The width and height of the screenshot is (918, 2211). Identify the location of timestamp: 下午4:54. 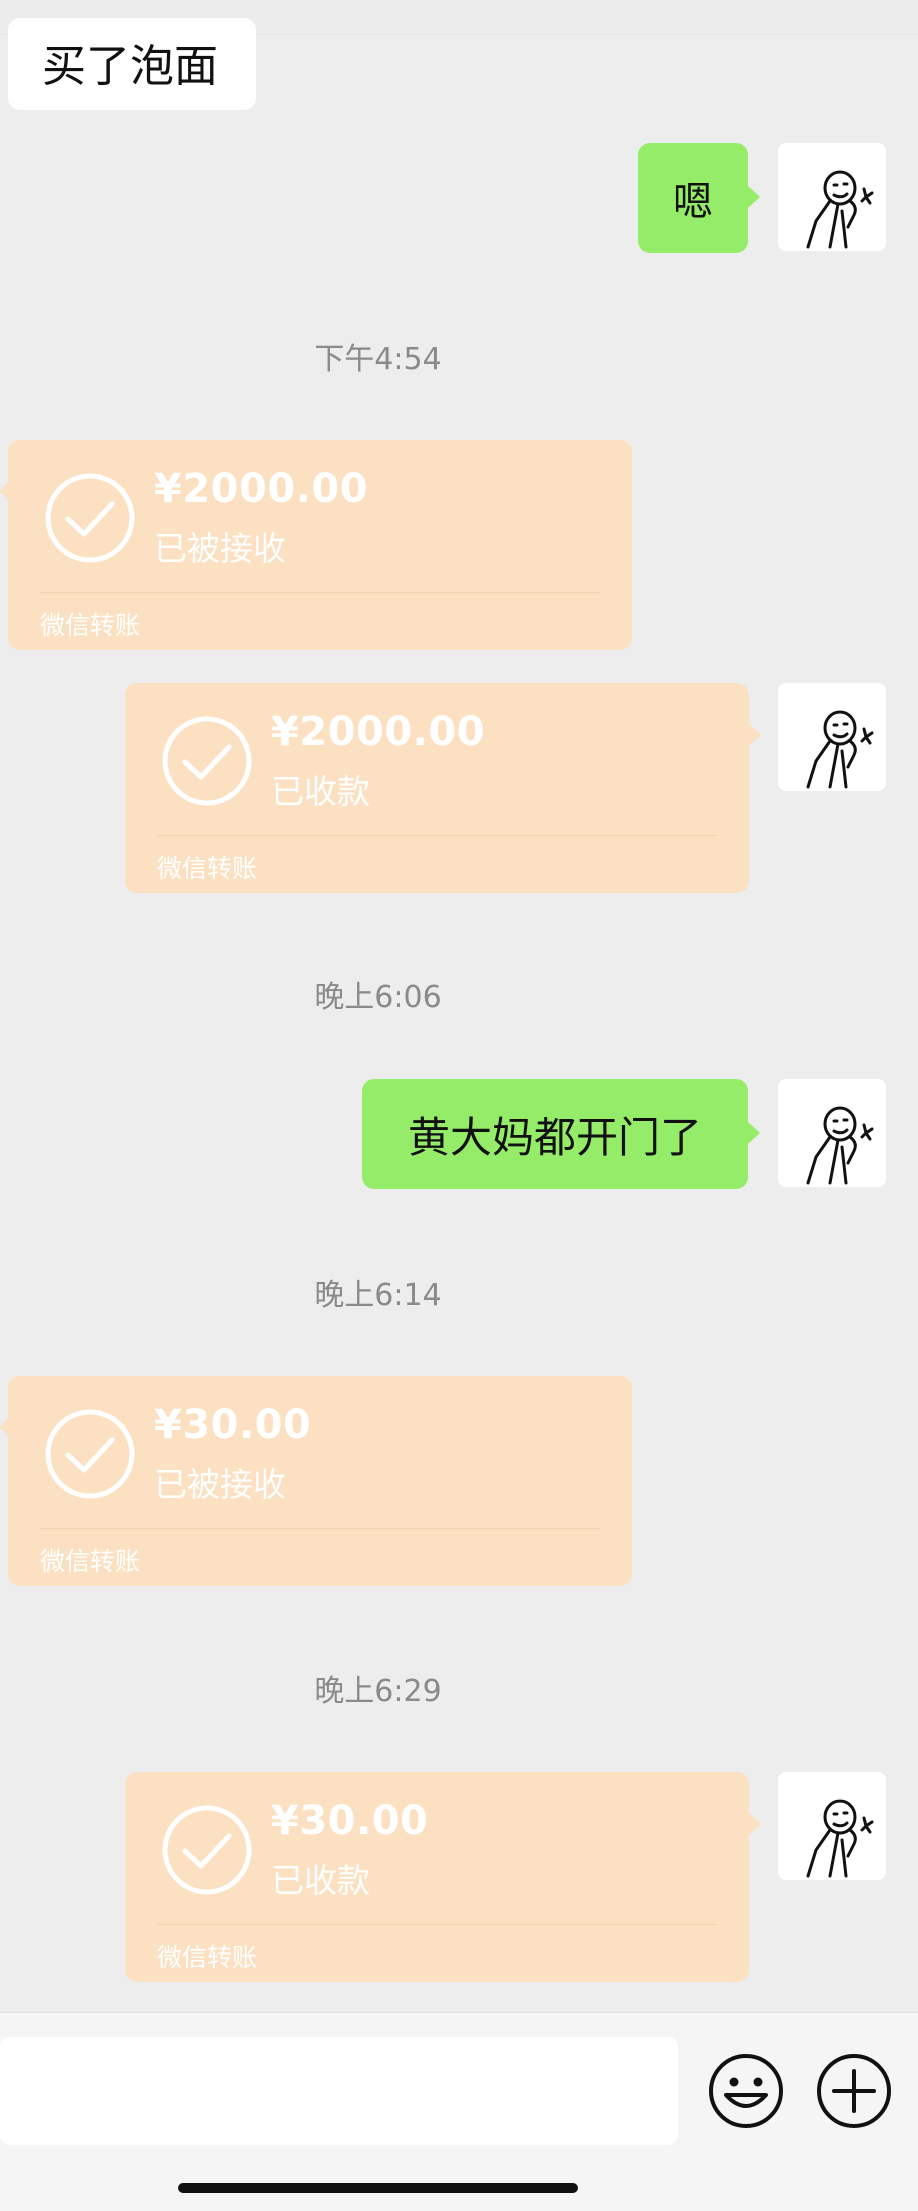
(378, 359).